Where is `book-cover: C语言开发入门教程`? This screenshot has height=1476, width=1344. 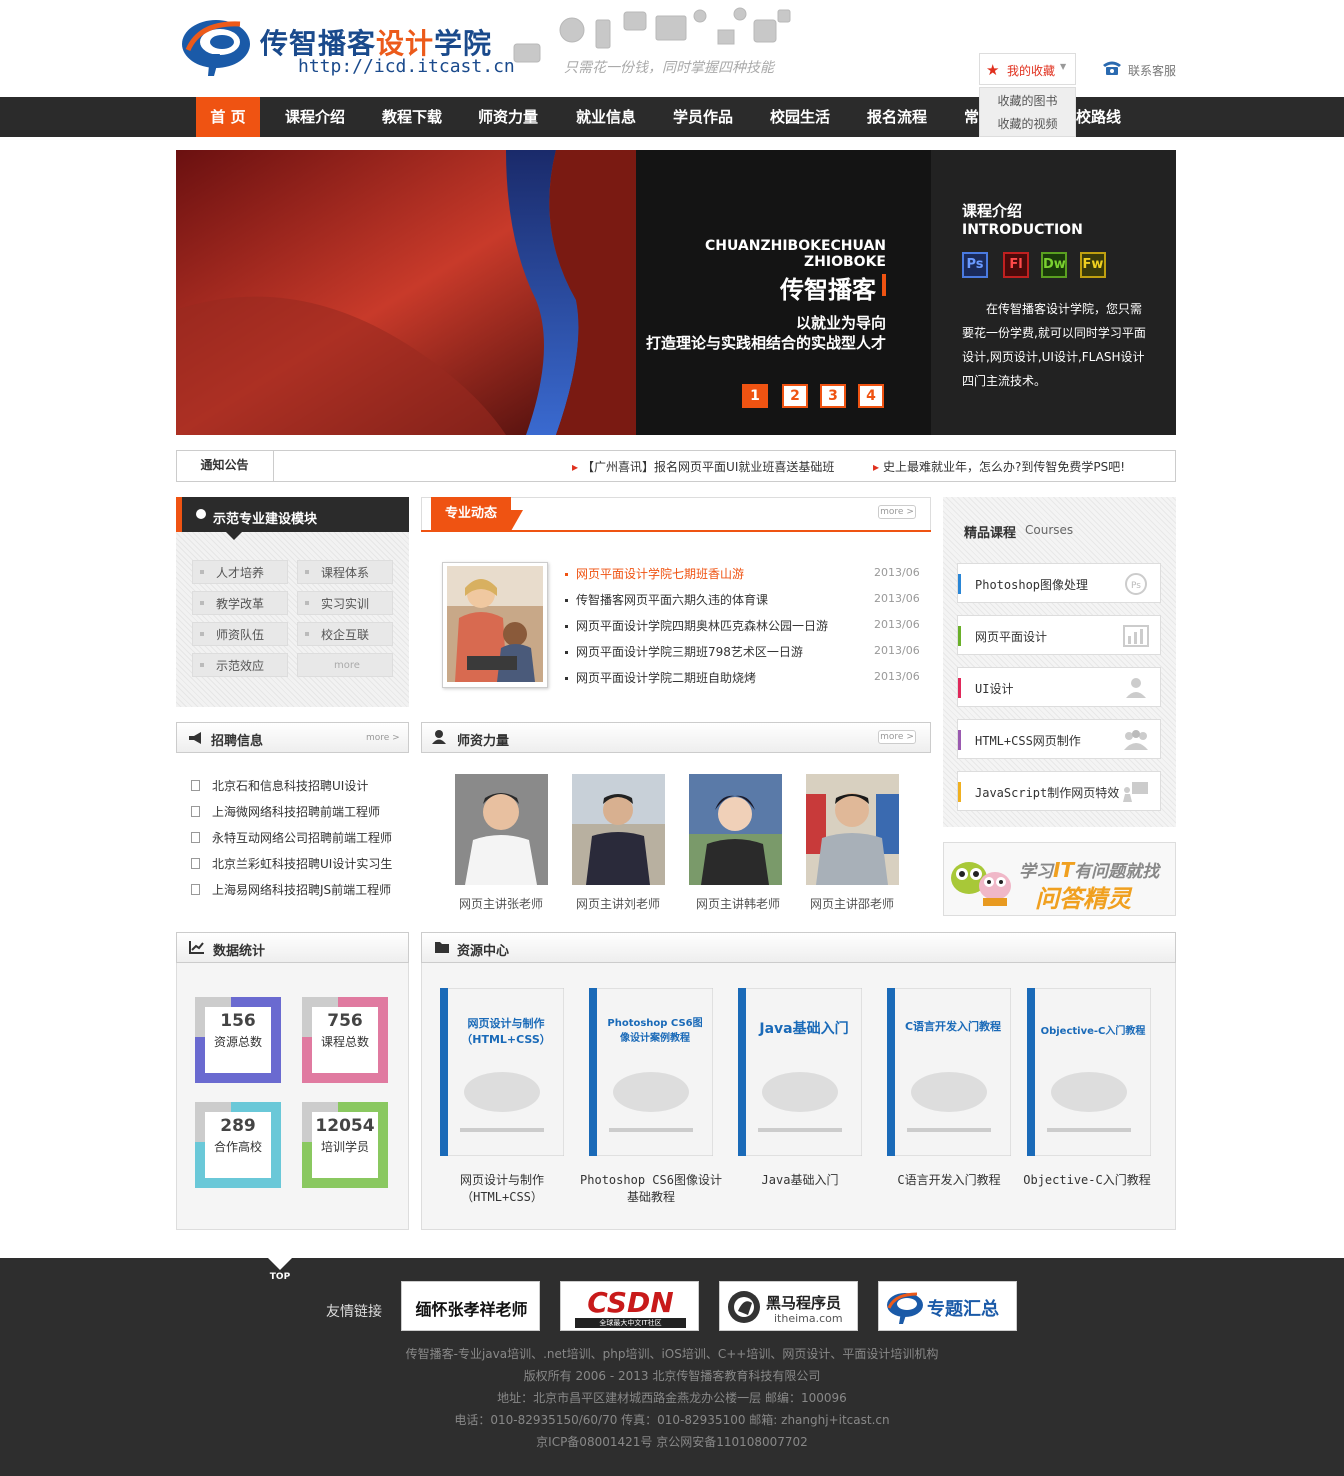
book-cover: C语言开发入门教程 is located at coordinates (949, 1072).